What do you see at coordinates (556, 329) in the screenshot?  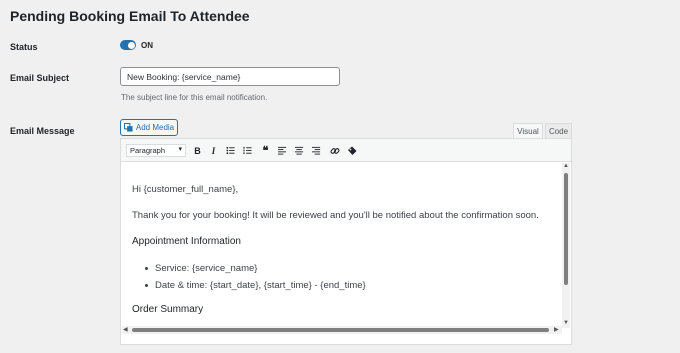 I see `scroll-right-icon: ▶` at bounding box center [556, 329].